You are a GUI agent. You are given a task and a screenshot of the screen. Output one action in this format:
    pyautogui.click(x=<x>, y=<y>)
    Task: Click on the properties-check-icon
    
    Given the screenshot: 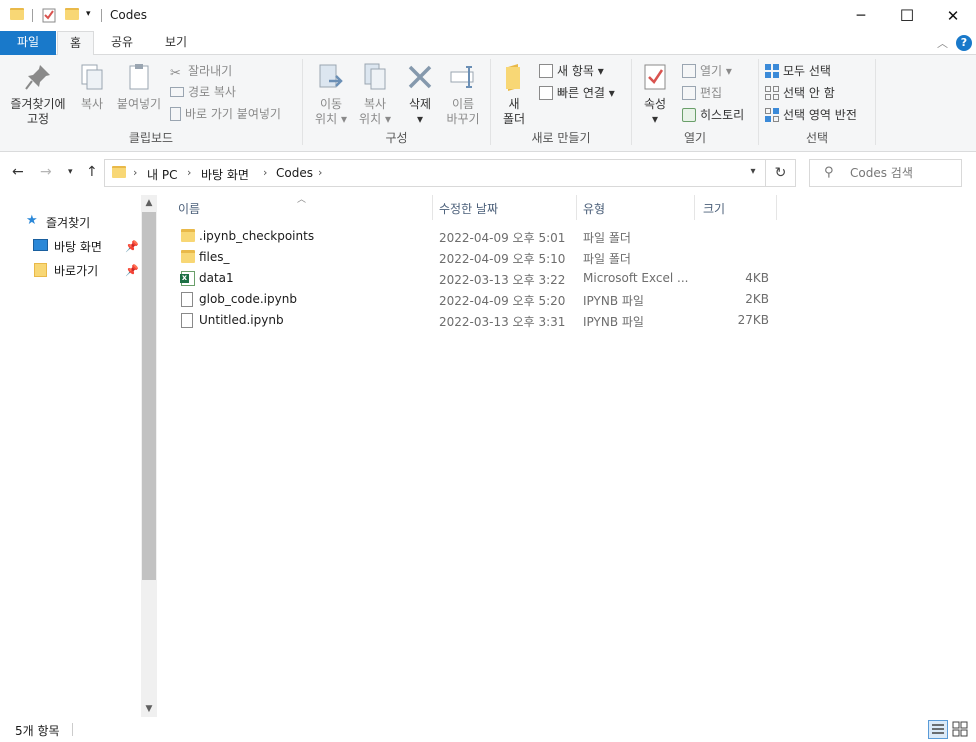 What is the action you would take?
    pyautogui.click(x=49, y=16)
    